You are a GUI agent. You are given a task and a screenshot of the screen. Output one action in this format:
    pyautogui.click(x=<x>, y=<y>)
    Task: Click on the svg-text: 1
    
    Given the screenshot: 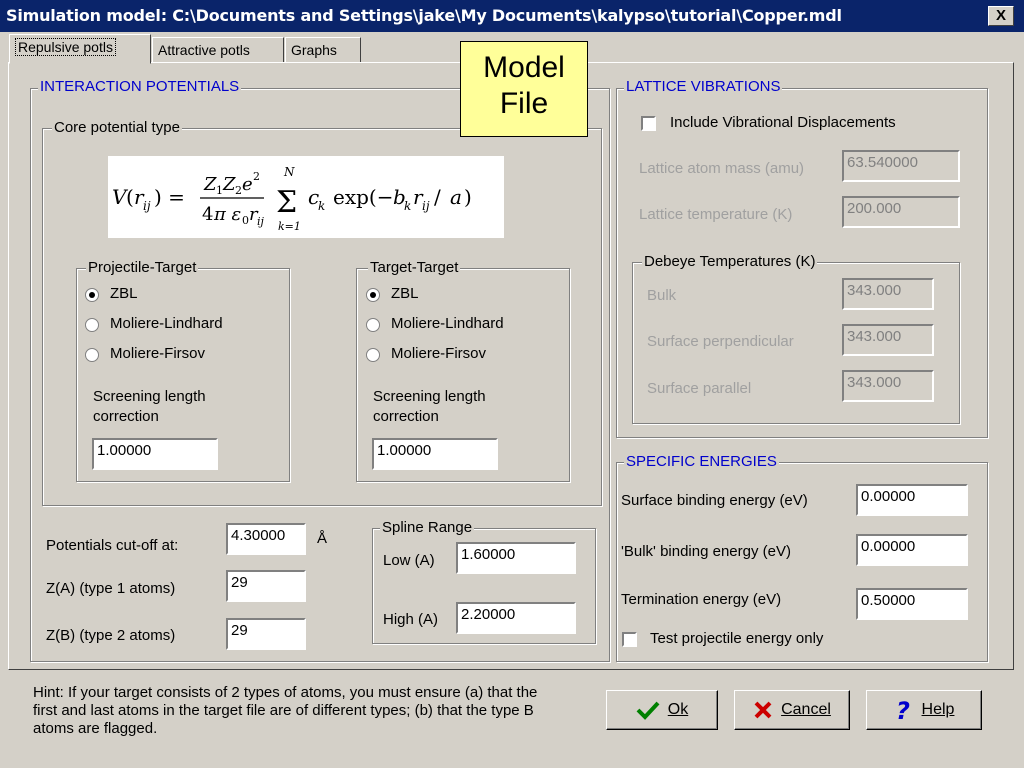 What is the action you would take?
    pyautogui.click(x=219, y=190)
    